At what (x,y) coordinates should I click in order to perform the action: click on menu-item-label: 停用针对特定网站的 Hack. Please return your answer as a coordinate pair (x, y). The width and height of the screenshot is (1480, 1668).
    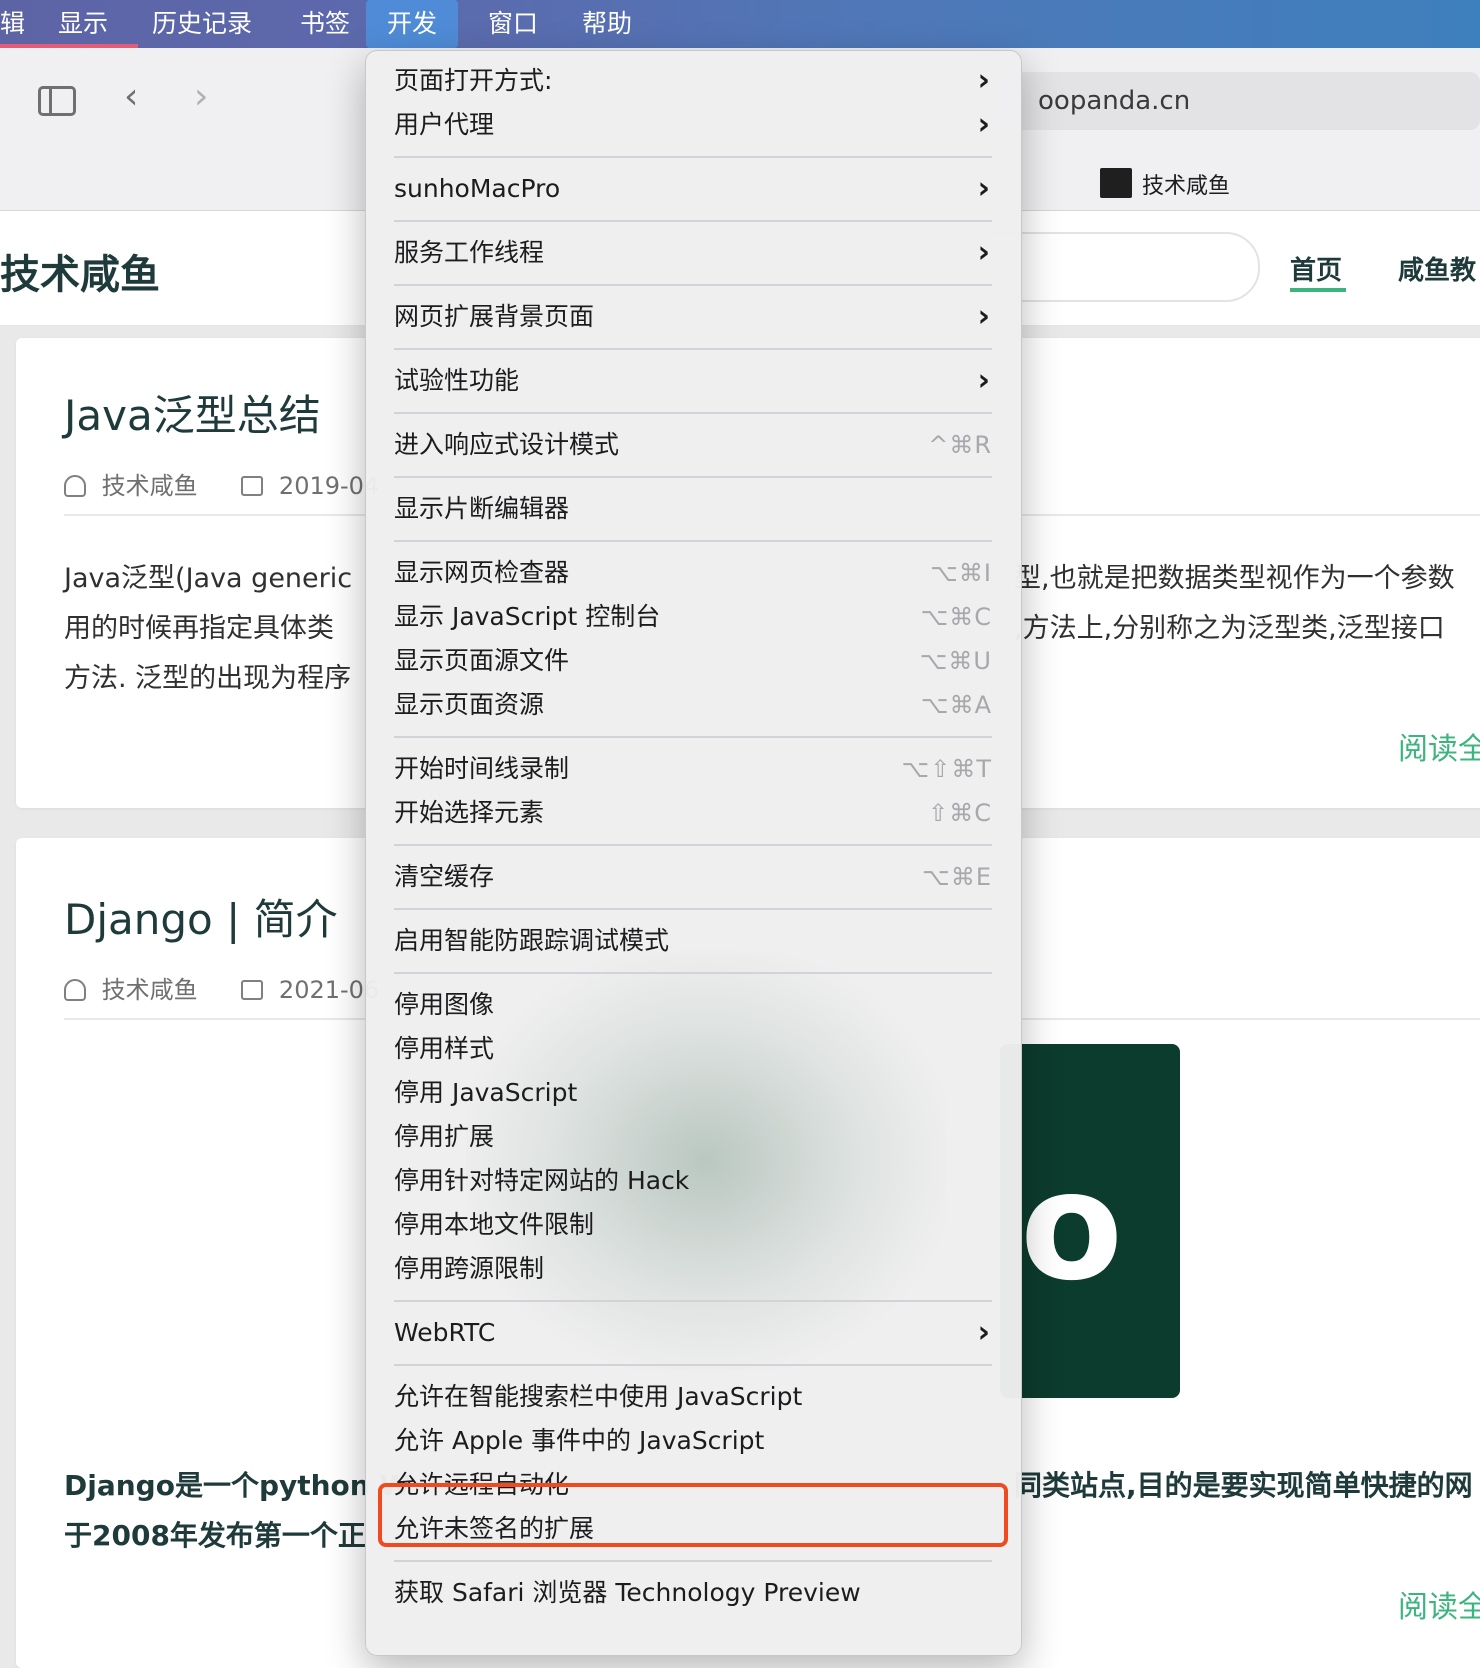
    Looking at the image, I should click on (542, 1180).